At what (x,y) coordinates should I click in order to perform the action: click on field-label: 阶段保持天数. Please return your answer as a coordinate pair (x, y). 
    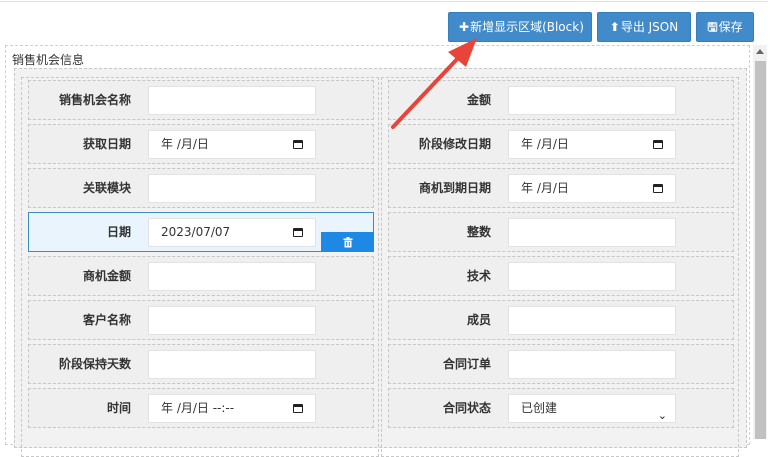
    Looking at the image, I should click on (94, 364).